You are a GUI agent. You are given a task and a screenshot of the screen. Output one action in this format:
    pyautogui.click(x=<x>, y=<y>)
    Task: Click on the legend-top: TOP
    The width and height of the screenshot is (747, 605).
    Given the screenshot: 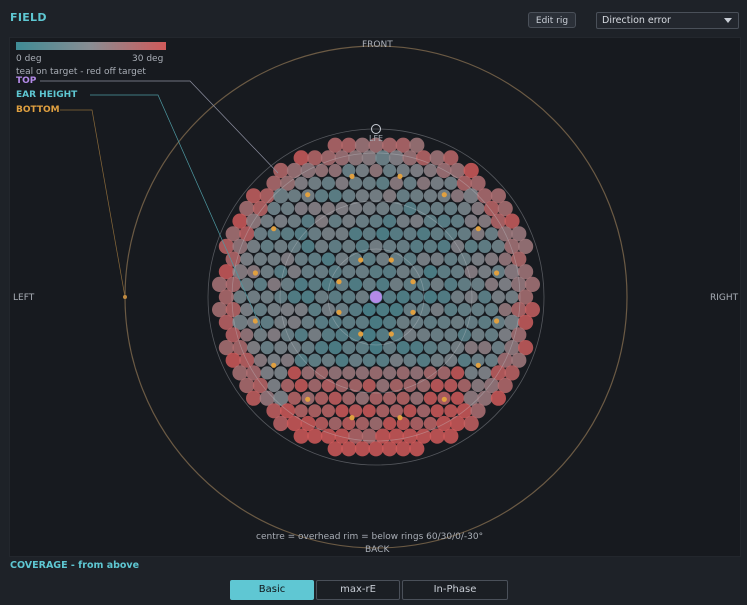 What is the action you would take?
    pyautogui.click(x=26, y=81)
    